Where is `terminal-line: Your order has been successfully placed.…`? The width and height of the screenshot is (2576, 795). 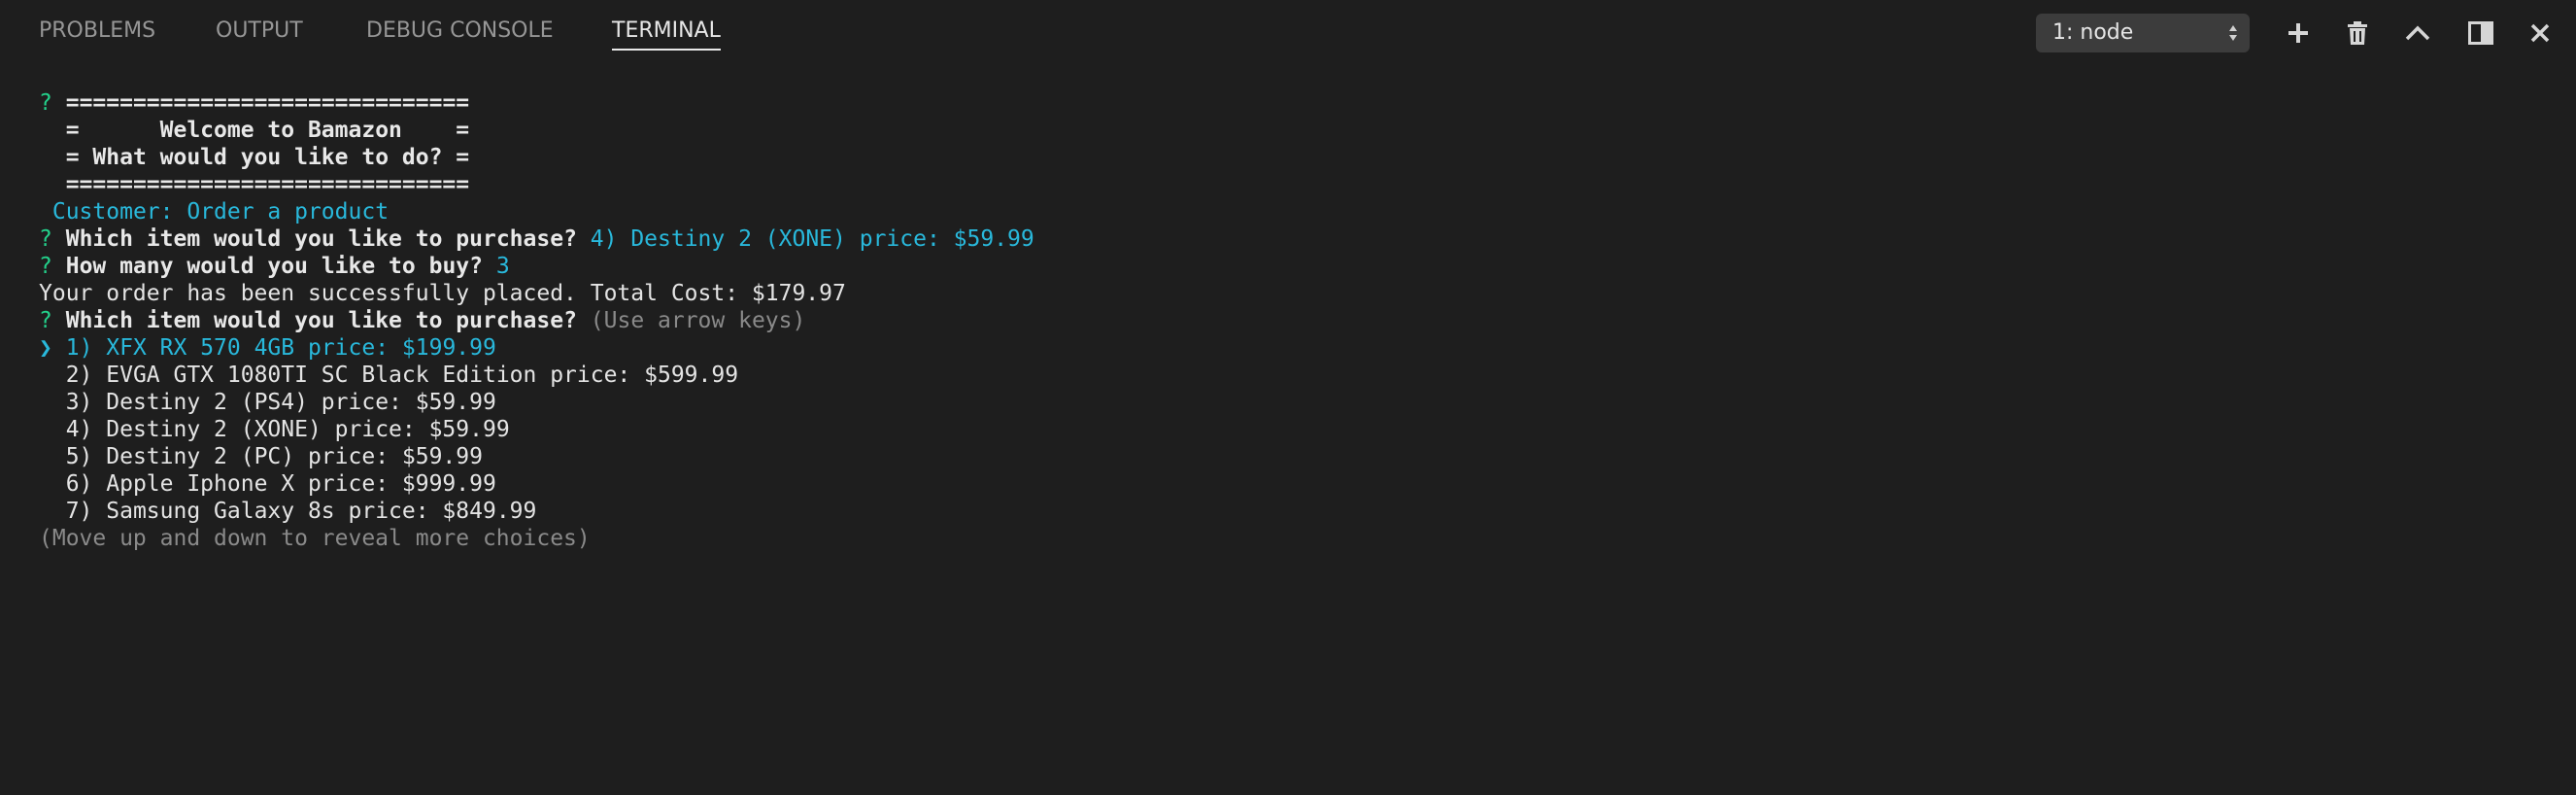
terminal-line: Your order has been successfully placed.… is located at coordinates (1292, 293).